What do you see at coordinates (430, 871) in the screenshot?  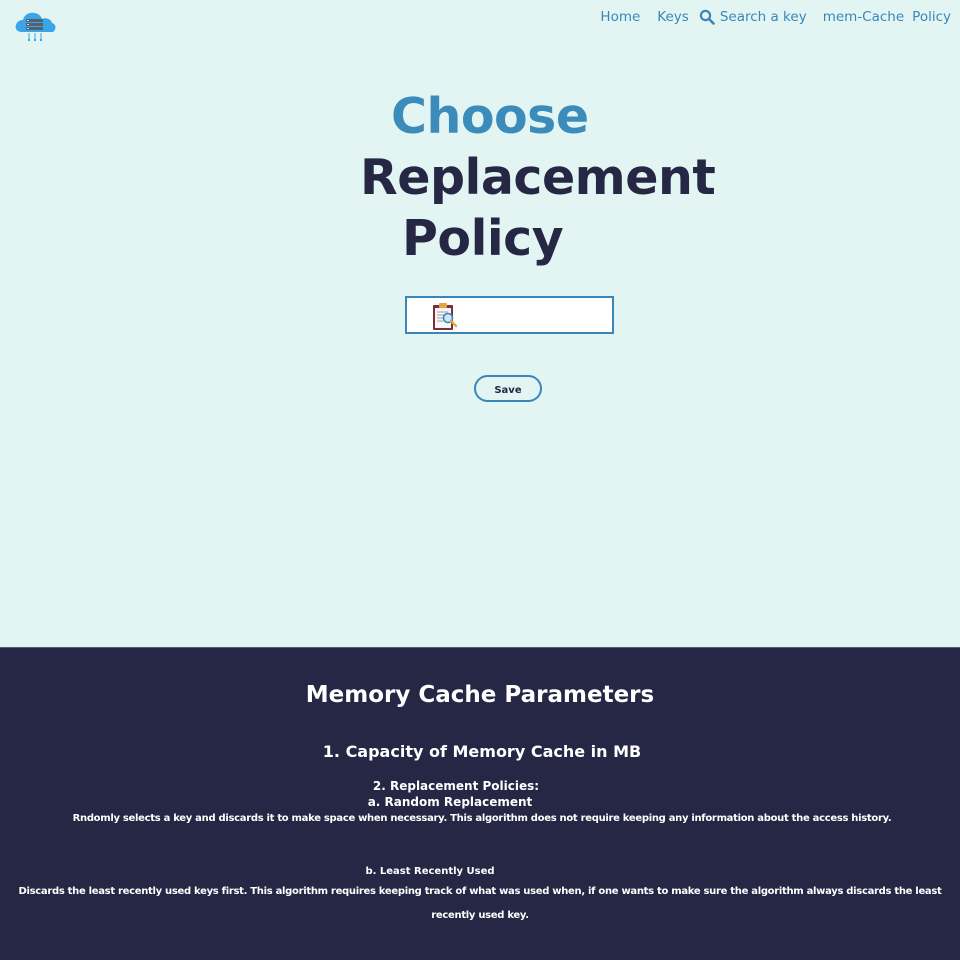 I see `info-lru-title: b. Least Recently Used` at bounding box center [430, 871].